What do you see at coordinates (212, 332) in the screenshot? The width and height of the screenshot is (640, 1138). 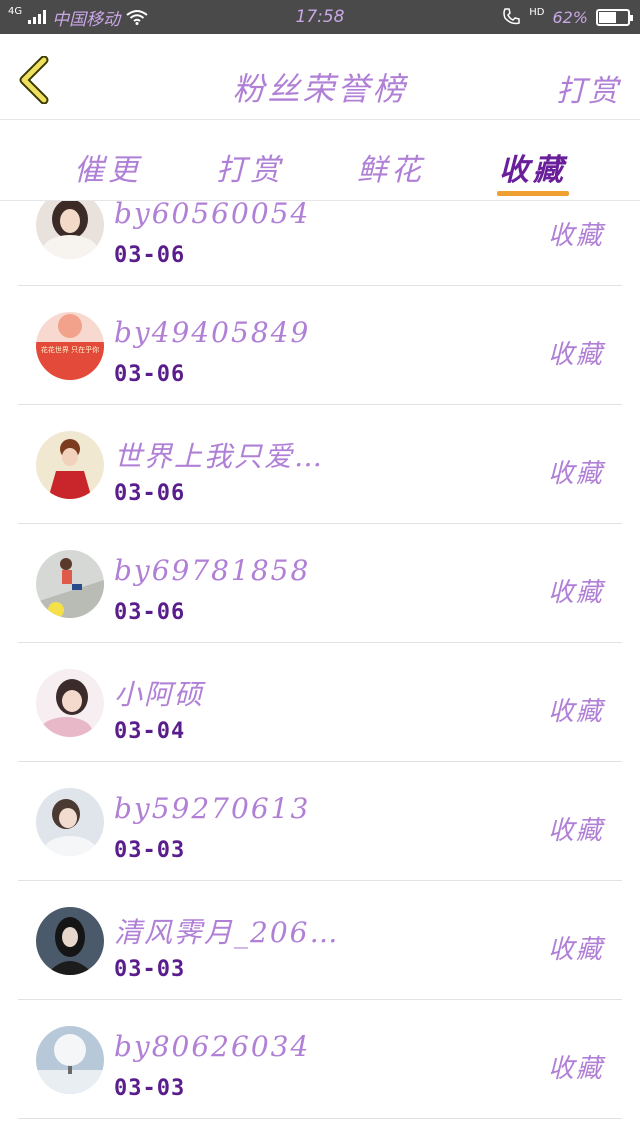 I see `user-name: by49405849` at bounding box center [212, 332].